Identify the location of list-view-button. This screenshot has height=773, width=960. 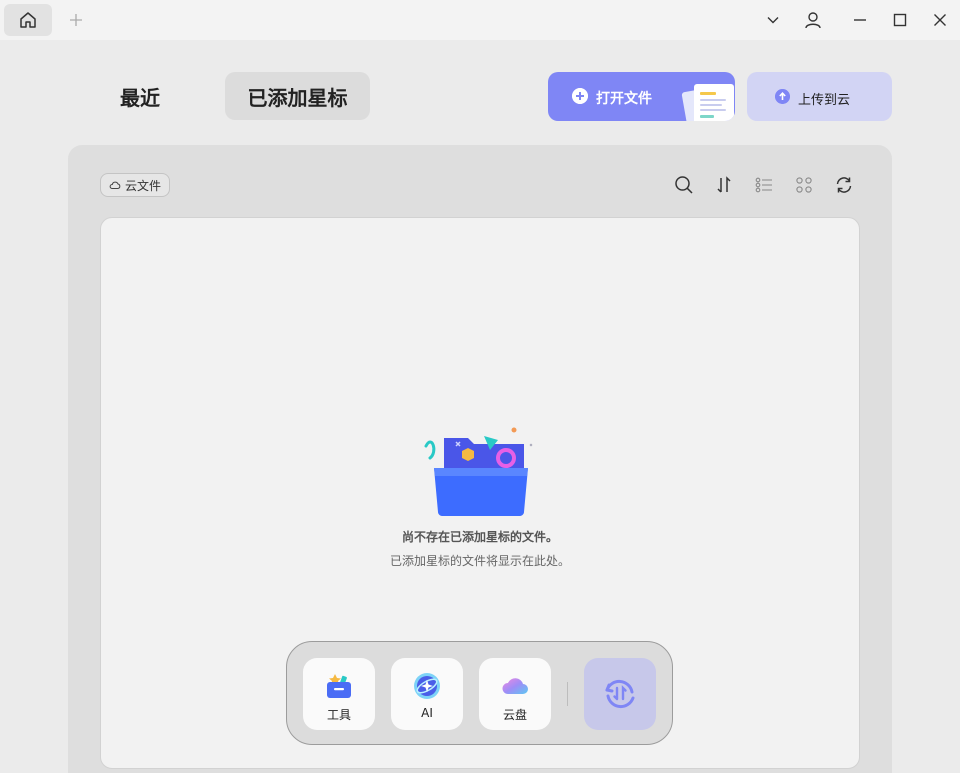
(764, 185).